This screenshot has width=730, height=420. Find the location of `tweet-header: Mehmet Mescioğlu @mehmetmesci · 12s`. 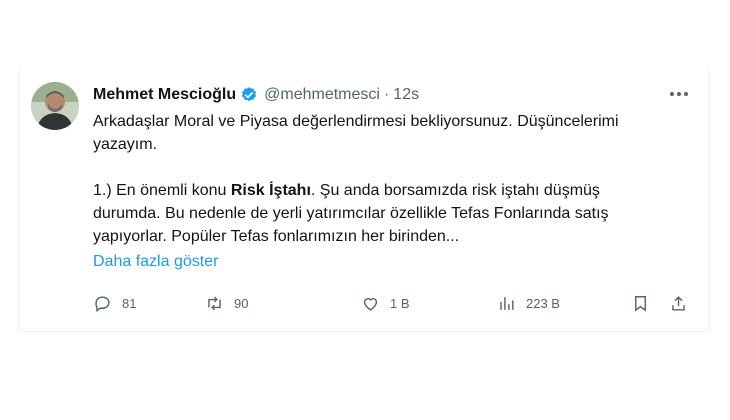

tweet-header: Mehmet Mescioğlu @mehmetmesci · 12s is located at coordinates (256, 95).